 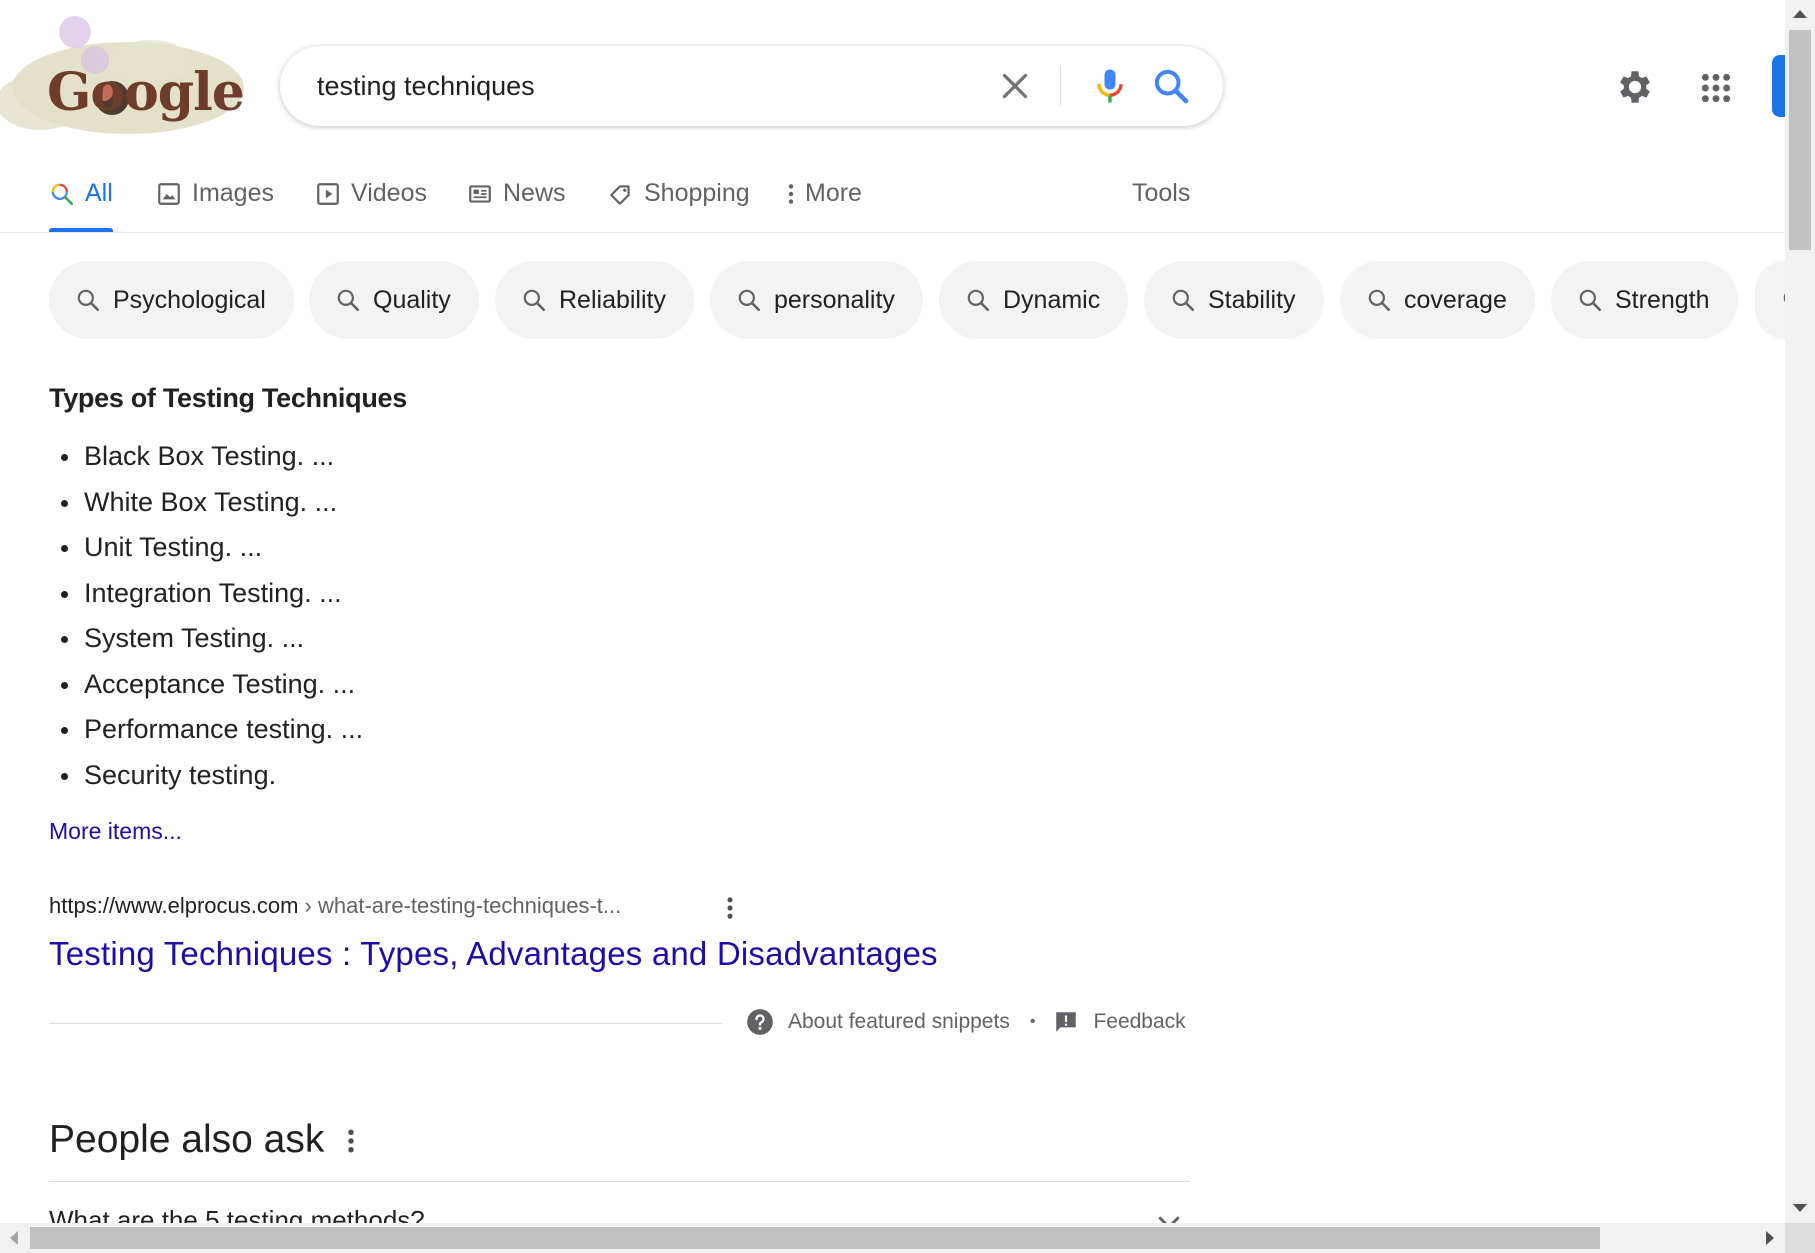 What do you see at coordinates (1800, 1238) in the screenshot?
I see `scrollbar-corner` at bounding box center [1800, 1238].